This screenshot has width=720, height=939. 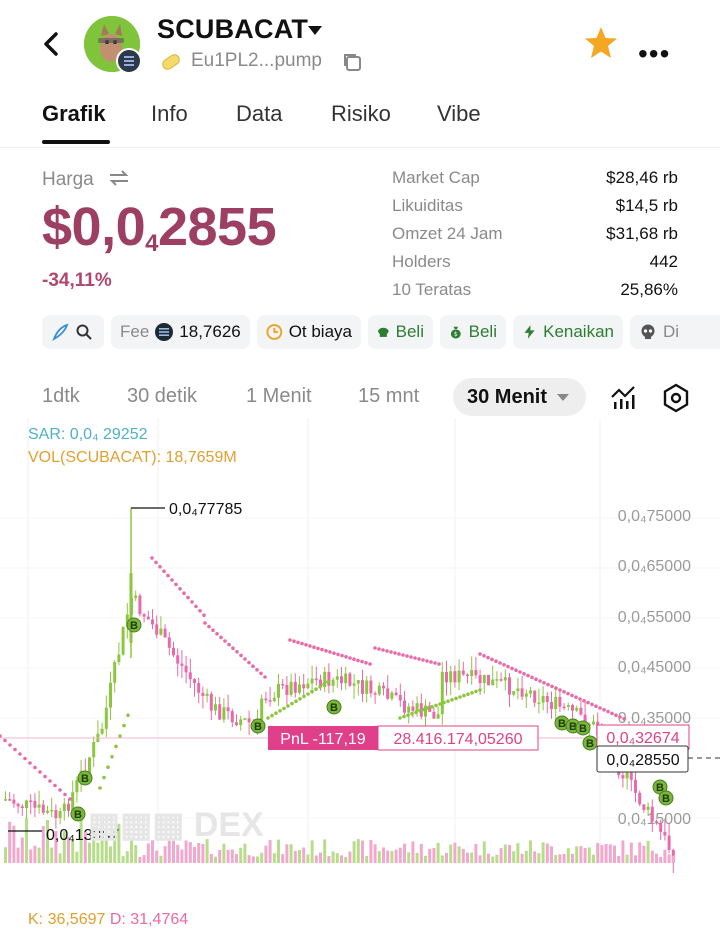 I want to click on tab-grafik: Grafik, so click(x=74, y=114).